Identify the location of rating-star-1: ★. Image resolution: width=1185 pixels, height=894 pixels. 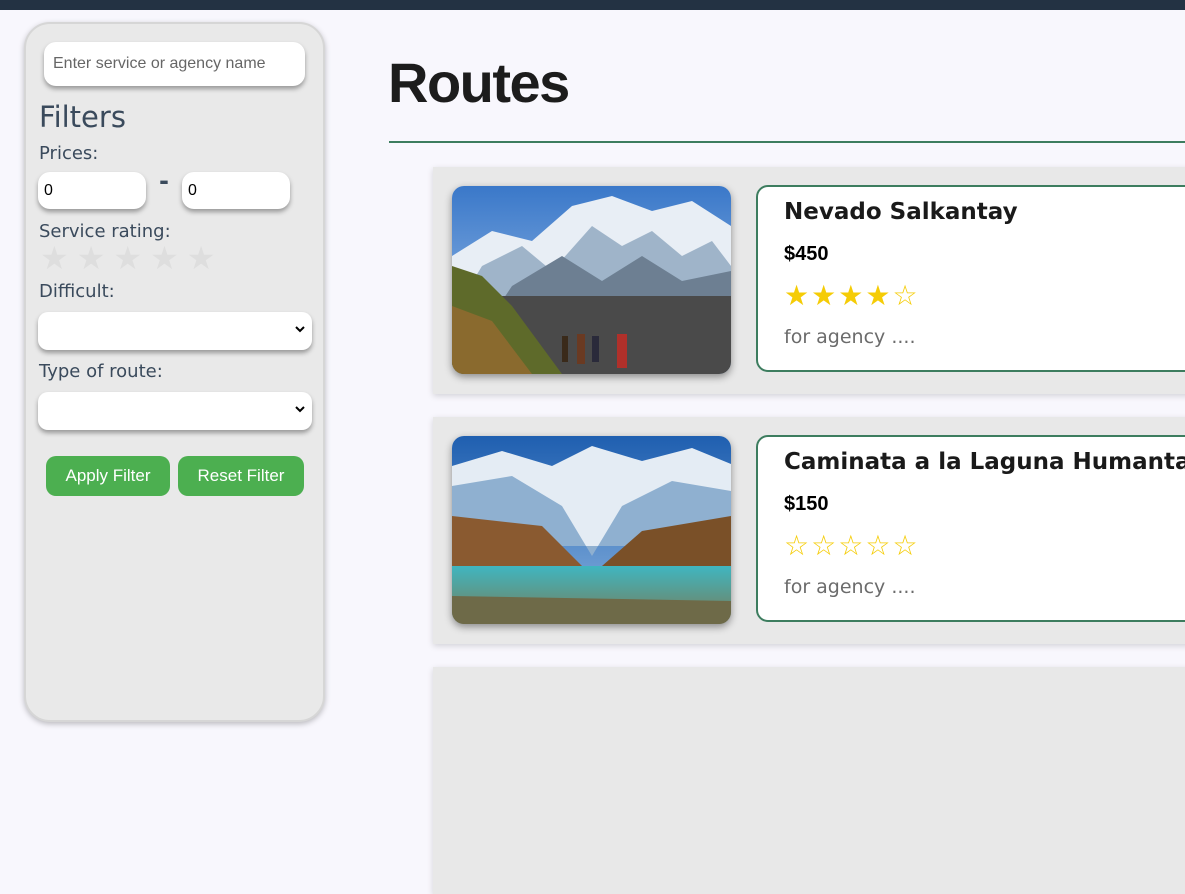
(54, 258).